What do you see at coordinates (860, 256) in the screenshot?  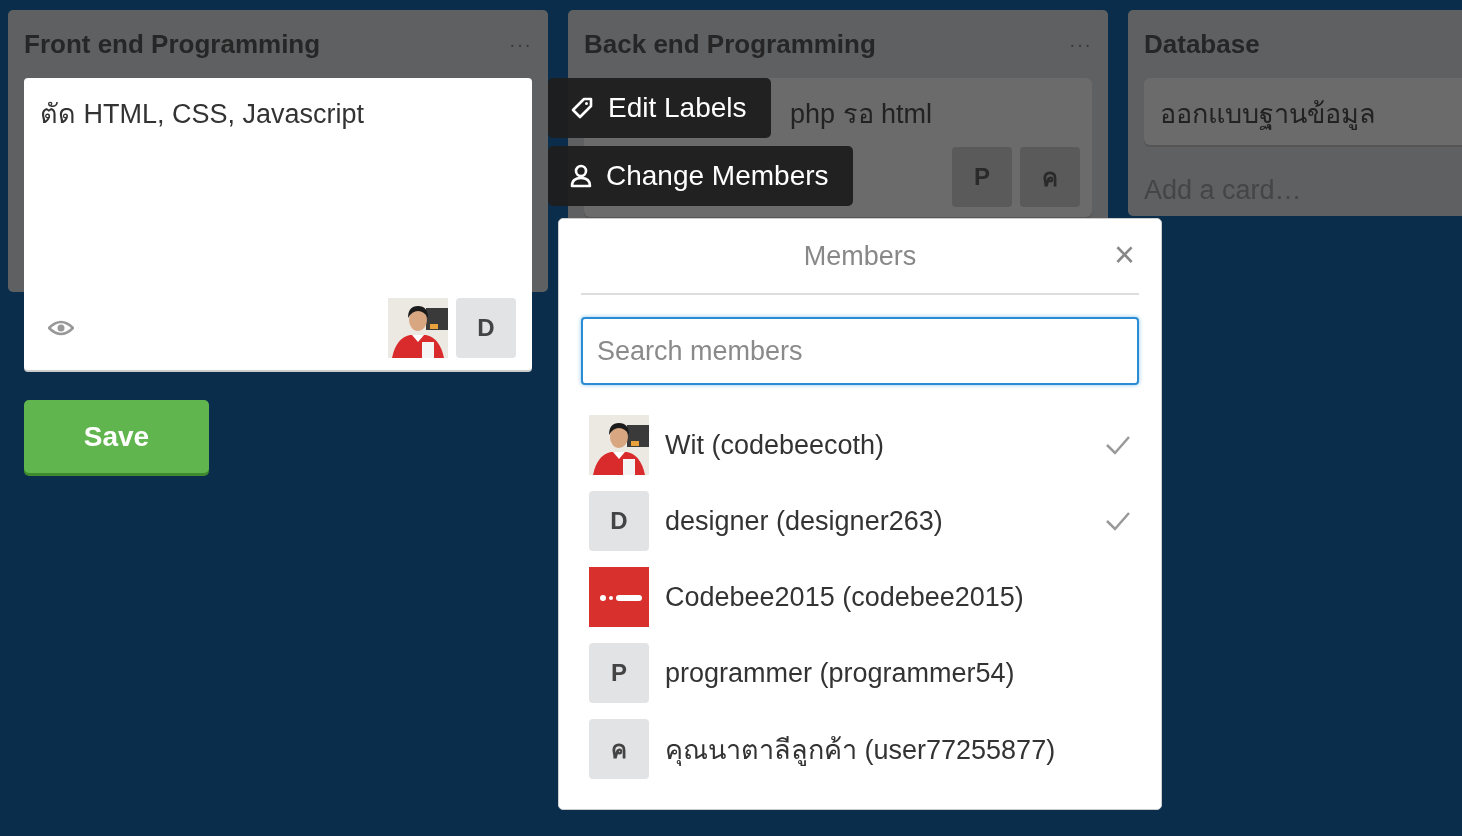 I see `popover-title: Members` at bounding box center [860, 256].